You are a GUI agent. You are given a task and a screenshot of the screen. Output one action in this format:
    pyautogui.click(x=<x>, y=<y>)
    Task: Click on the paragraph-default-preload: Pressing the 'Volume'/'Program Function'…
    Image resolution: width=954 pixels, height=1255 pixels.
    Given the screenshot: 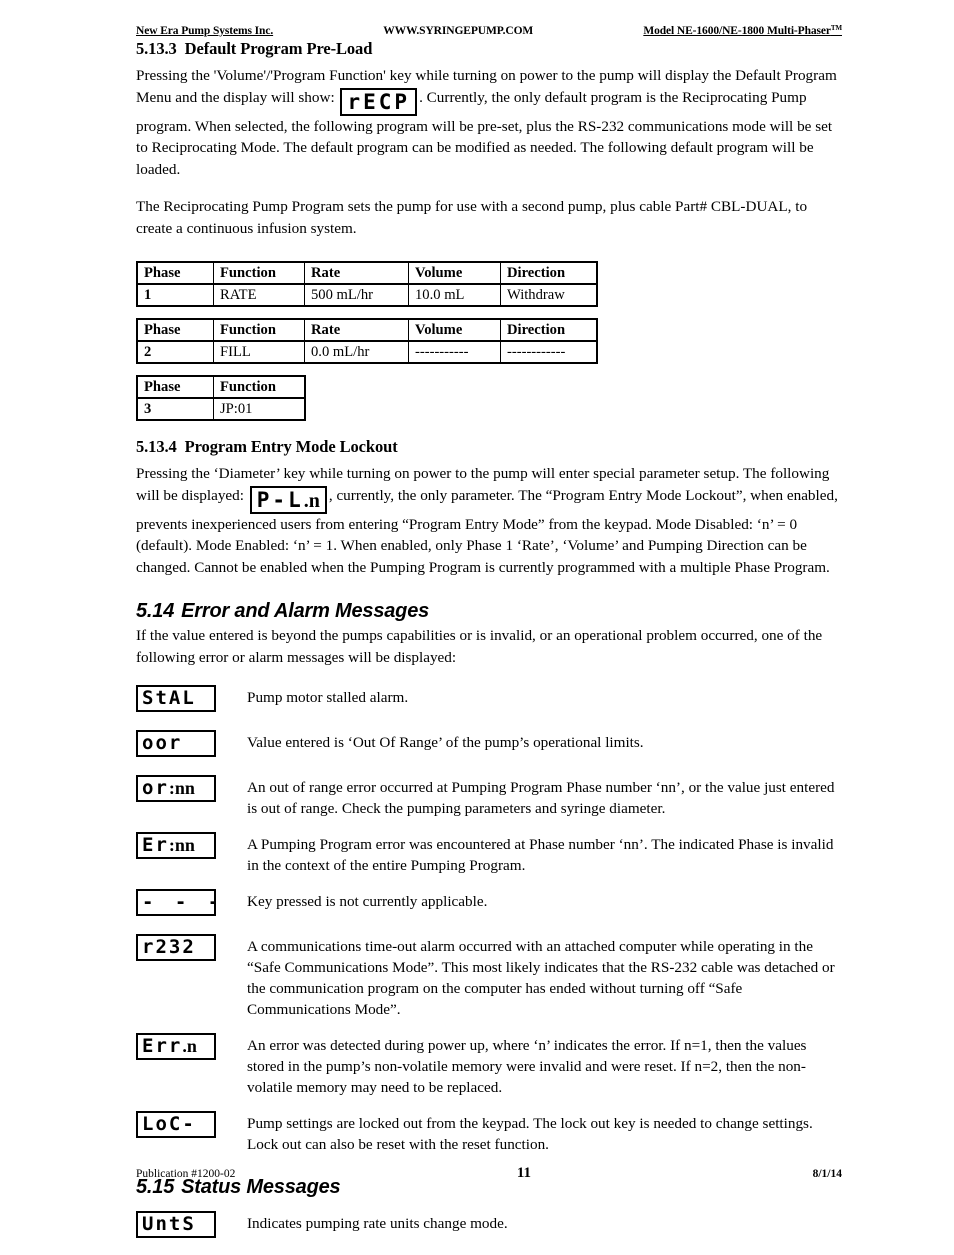 What is the action you would take?
    pyautogui.click(x=489, y=122)
    